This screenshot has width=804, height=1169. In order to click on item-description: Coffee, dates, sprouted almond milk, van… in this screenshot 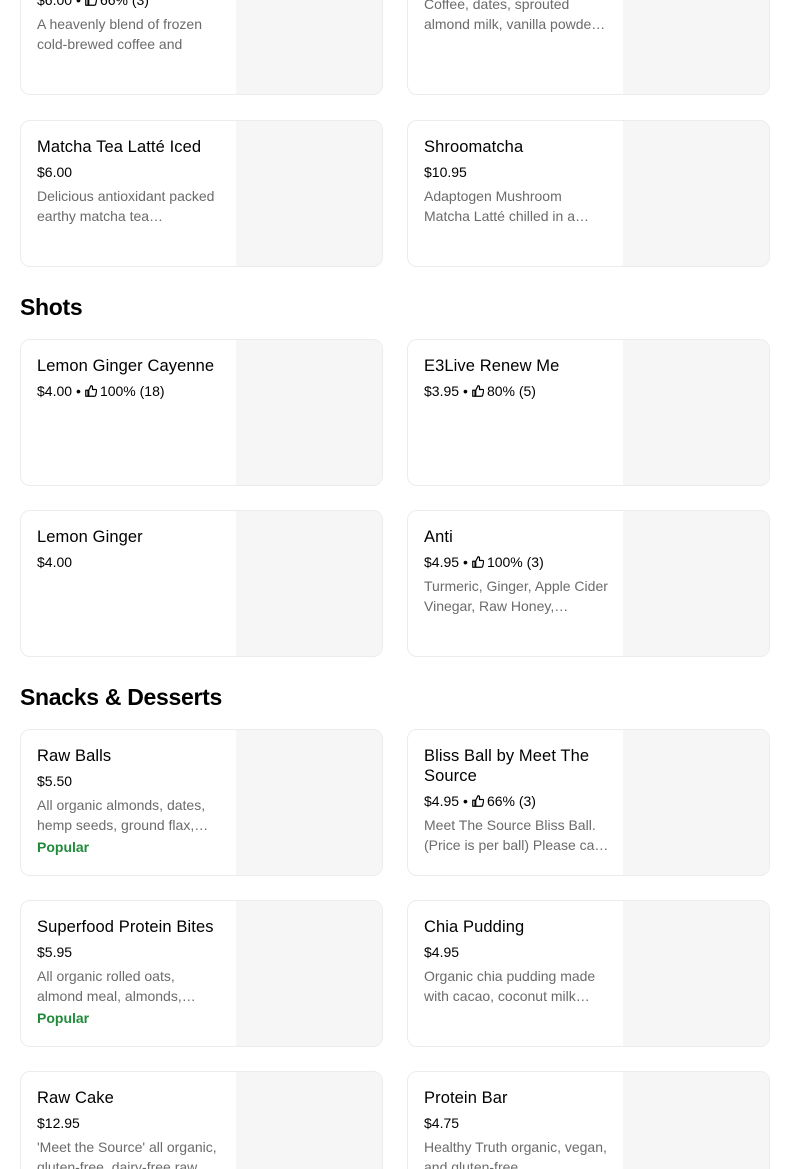, I will do `click(515, 16)`.